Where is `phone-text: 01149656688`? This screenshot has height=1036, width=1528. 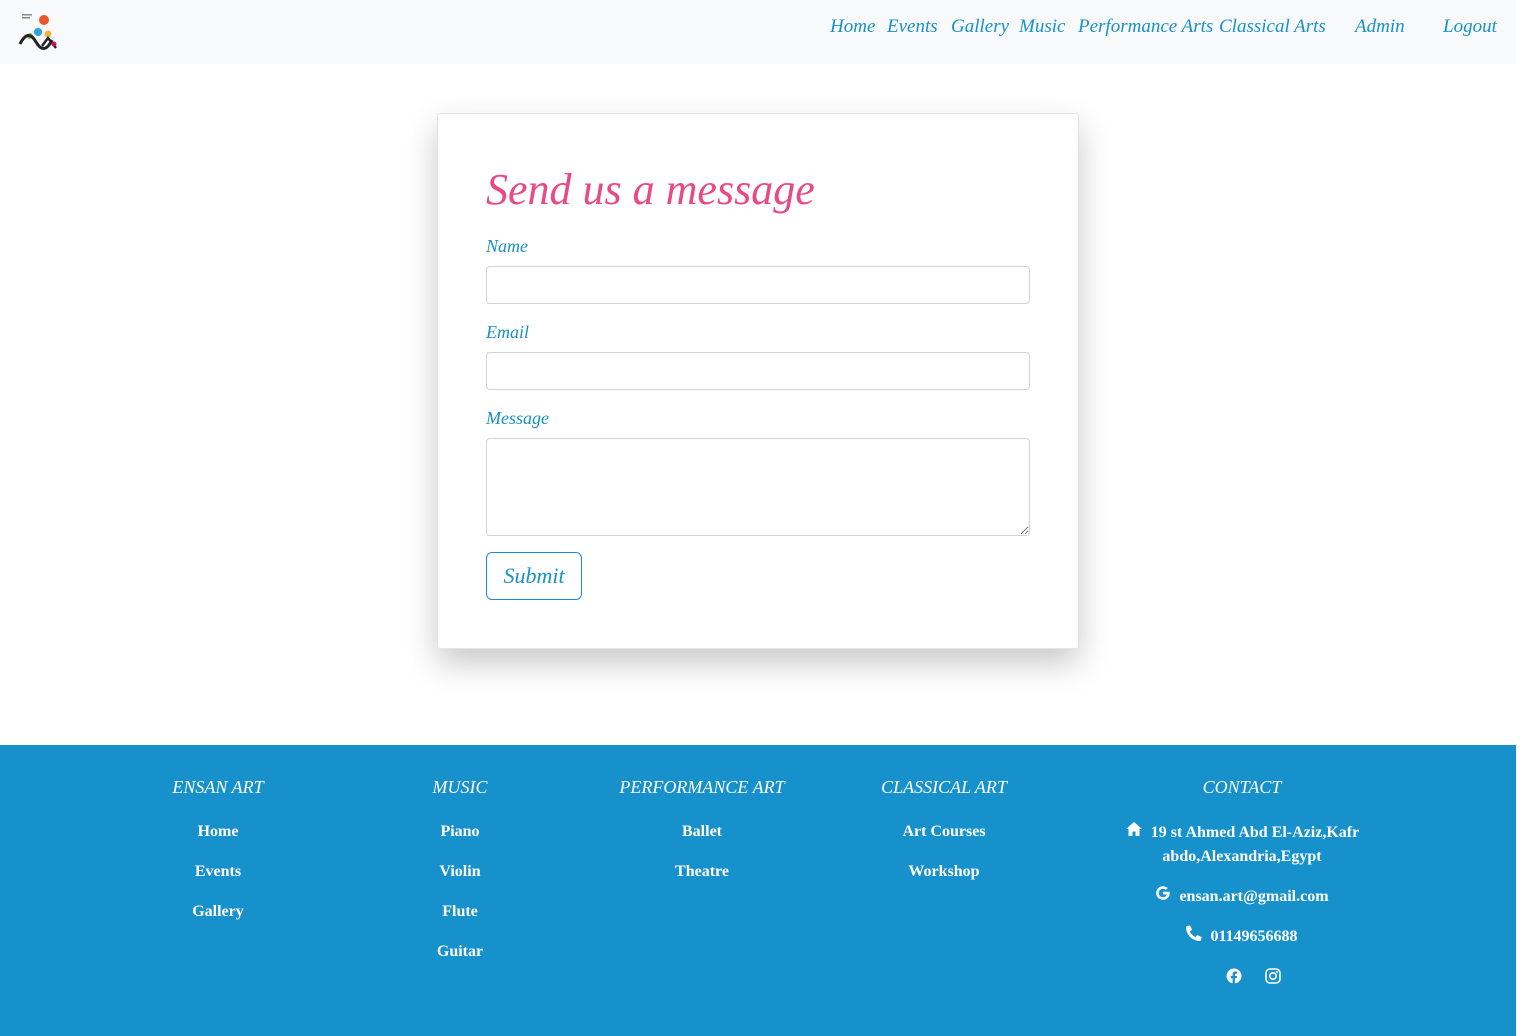 phone-text: 01149656688 is located at coordinates (1253, 936).